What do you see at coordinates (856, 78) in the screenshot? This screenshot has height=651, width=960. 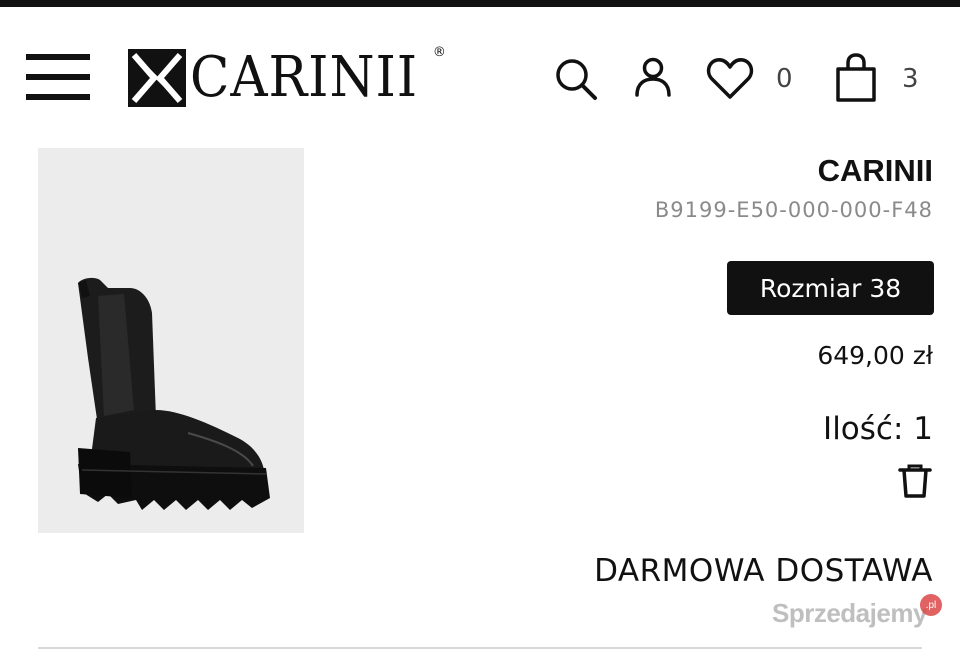 I see `shopping-bag-icon` at bounding box center [856, 78].